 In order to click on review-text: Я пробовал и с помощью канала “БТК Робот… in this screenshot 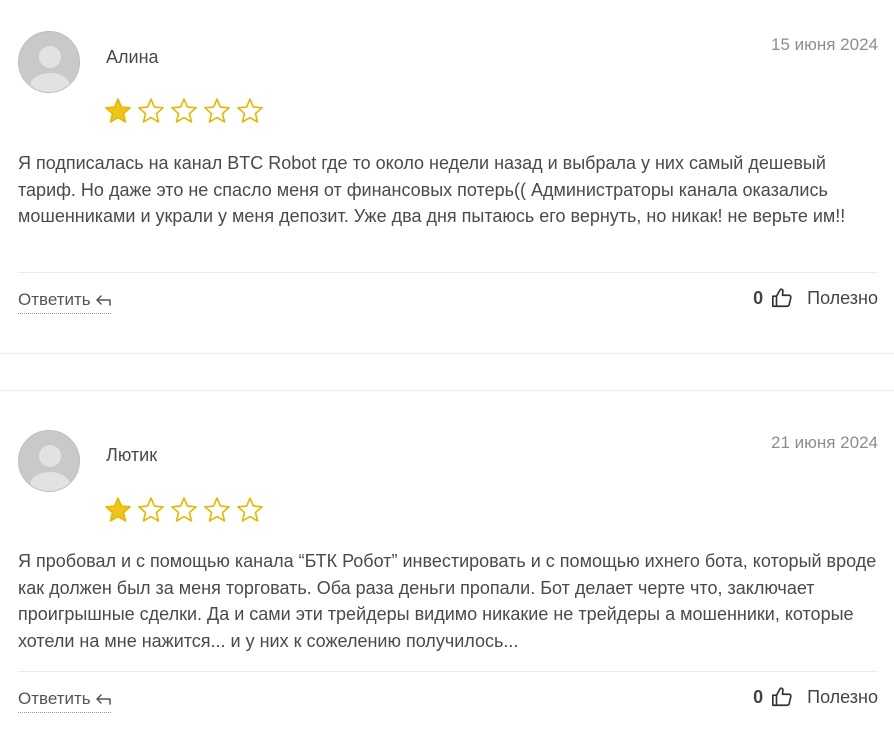, I will do `click(447, 601)`.